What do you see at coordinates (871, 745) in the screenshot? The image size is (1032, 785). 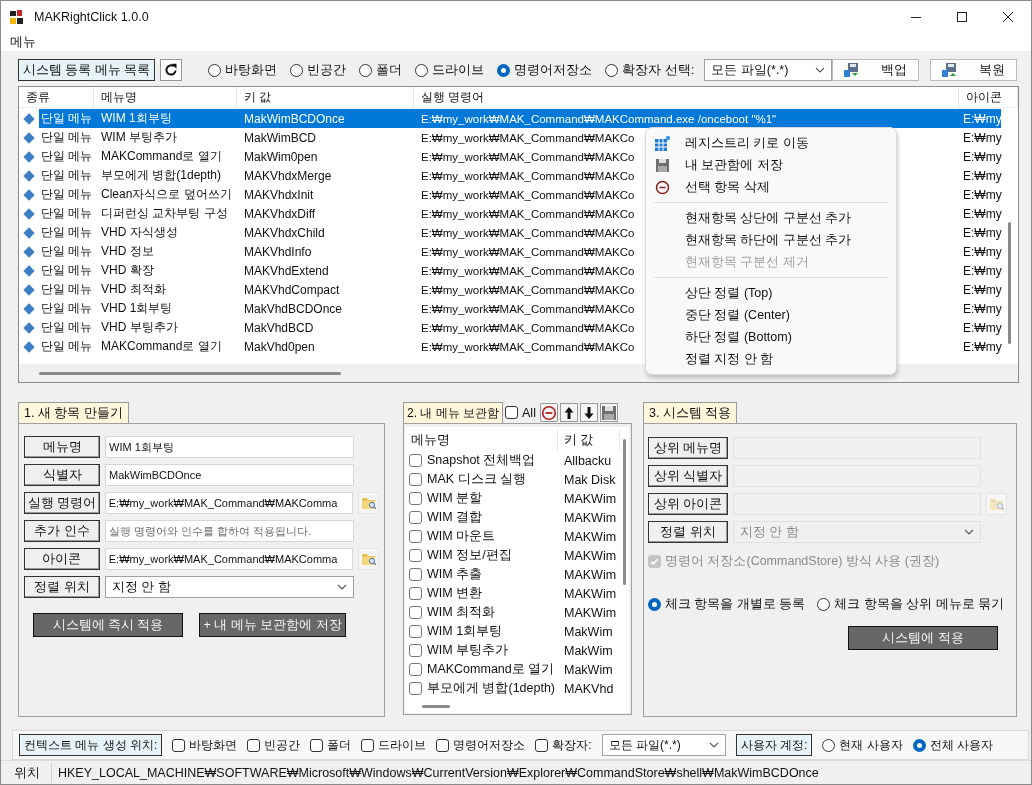 I see `radio-label: 현재 사용자` at bounding box center [871, 745].